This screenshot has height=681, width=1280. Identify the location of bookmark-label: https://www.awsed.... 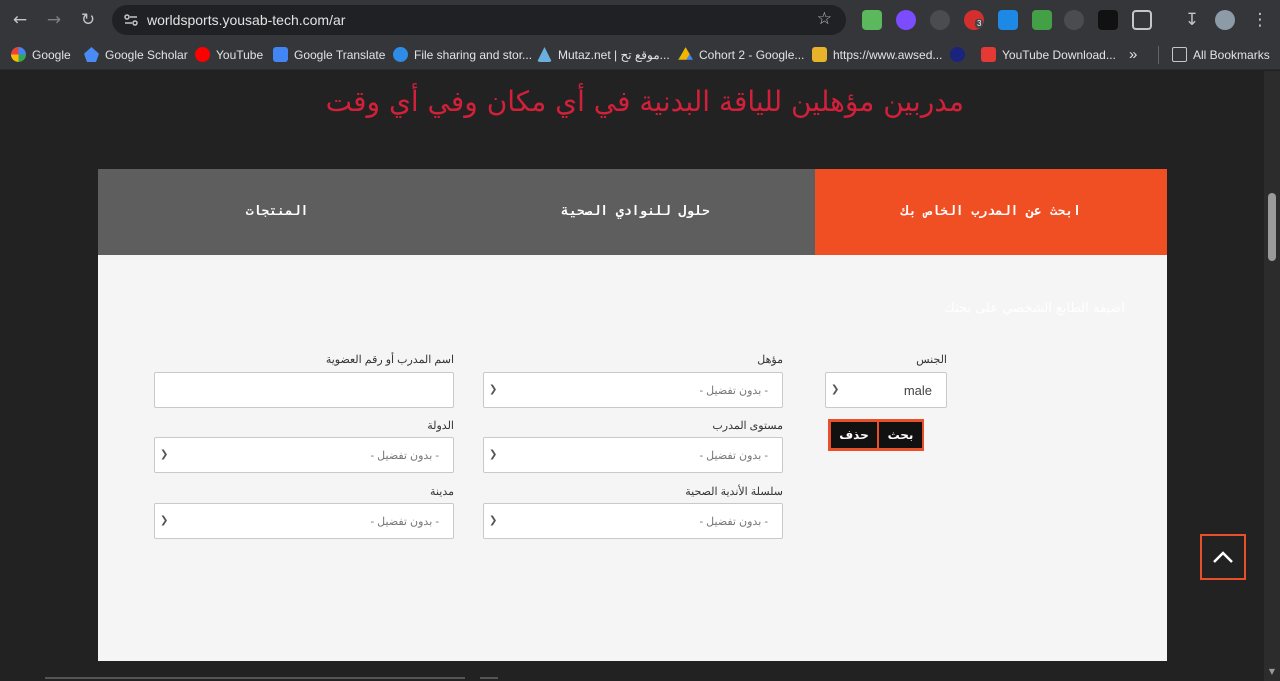
(888, 55).